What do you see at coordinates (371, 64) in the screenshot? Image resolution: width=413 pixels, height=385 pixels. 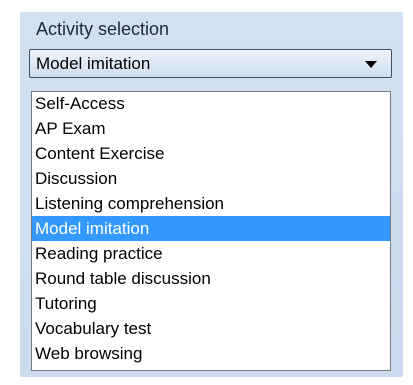 I see `chevron-down-icon` at bounding box center [371, 64].